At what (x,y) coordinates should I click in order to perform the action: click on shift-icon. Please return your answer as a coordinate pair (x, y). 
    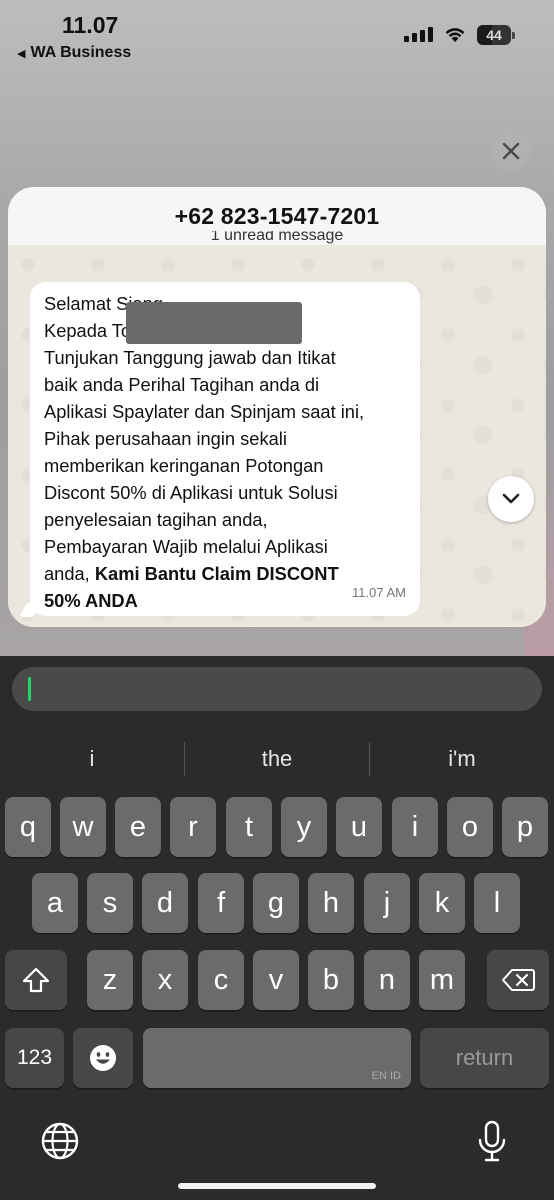
    Looking at the image, I should click on (36, 980).